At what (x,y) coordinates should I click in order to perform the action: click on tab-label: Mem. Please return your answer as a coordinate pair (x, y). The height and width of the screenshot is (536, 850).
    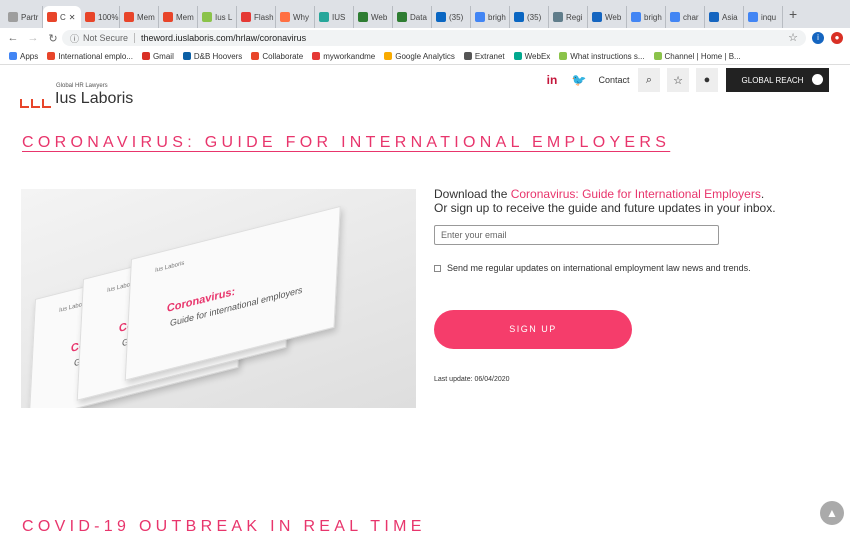
    Looking at the image, I should click on (146, 17).